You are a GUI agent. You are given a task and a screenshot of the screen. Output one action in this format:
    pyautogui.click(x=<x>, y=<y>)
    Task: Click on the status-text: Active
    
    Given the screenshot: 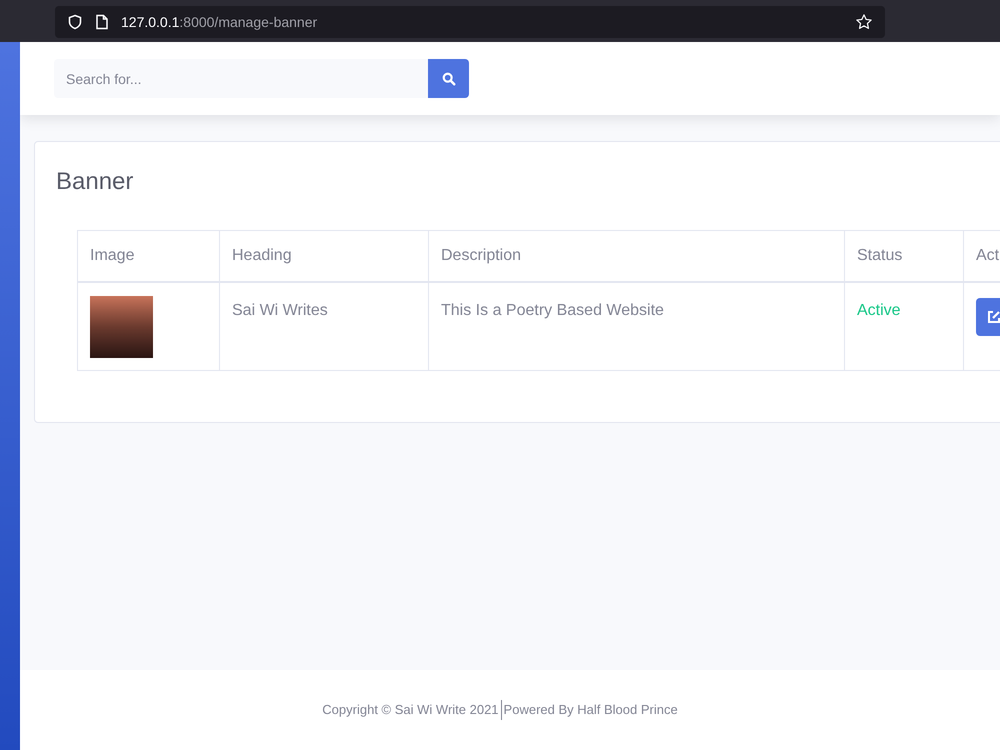 What is the action you would take?
    pyautogui.click(x=904, y=326)
    